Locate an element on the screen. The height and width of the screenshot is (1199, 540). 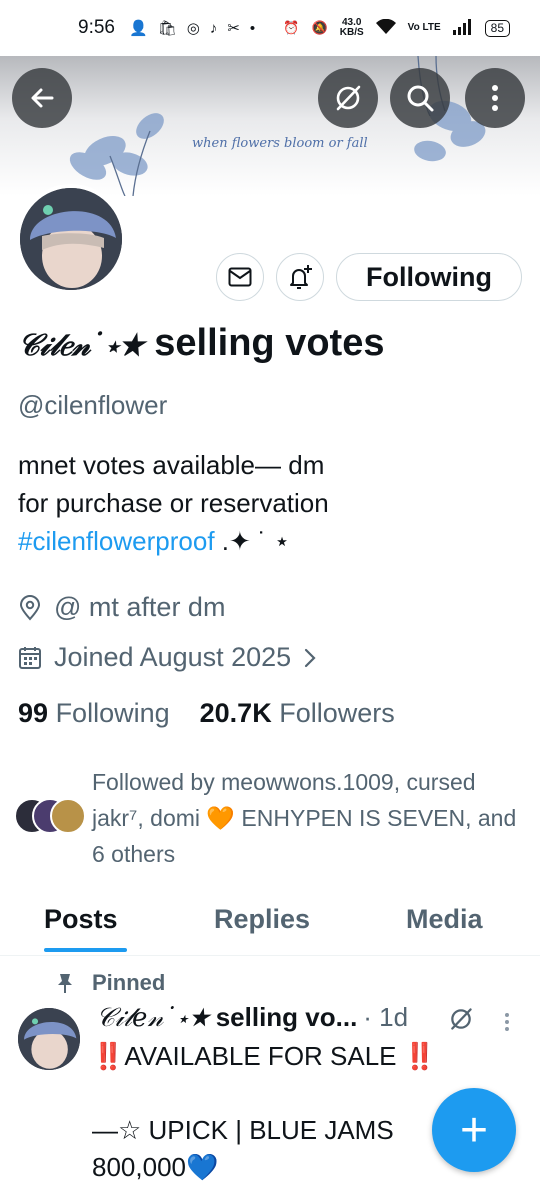
flower-illustration is located at coordinates (277, 126).